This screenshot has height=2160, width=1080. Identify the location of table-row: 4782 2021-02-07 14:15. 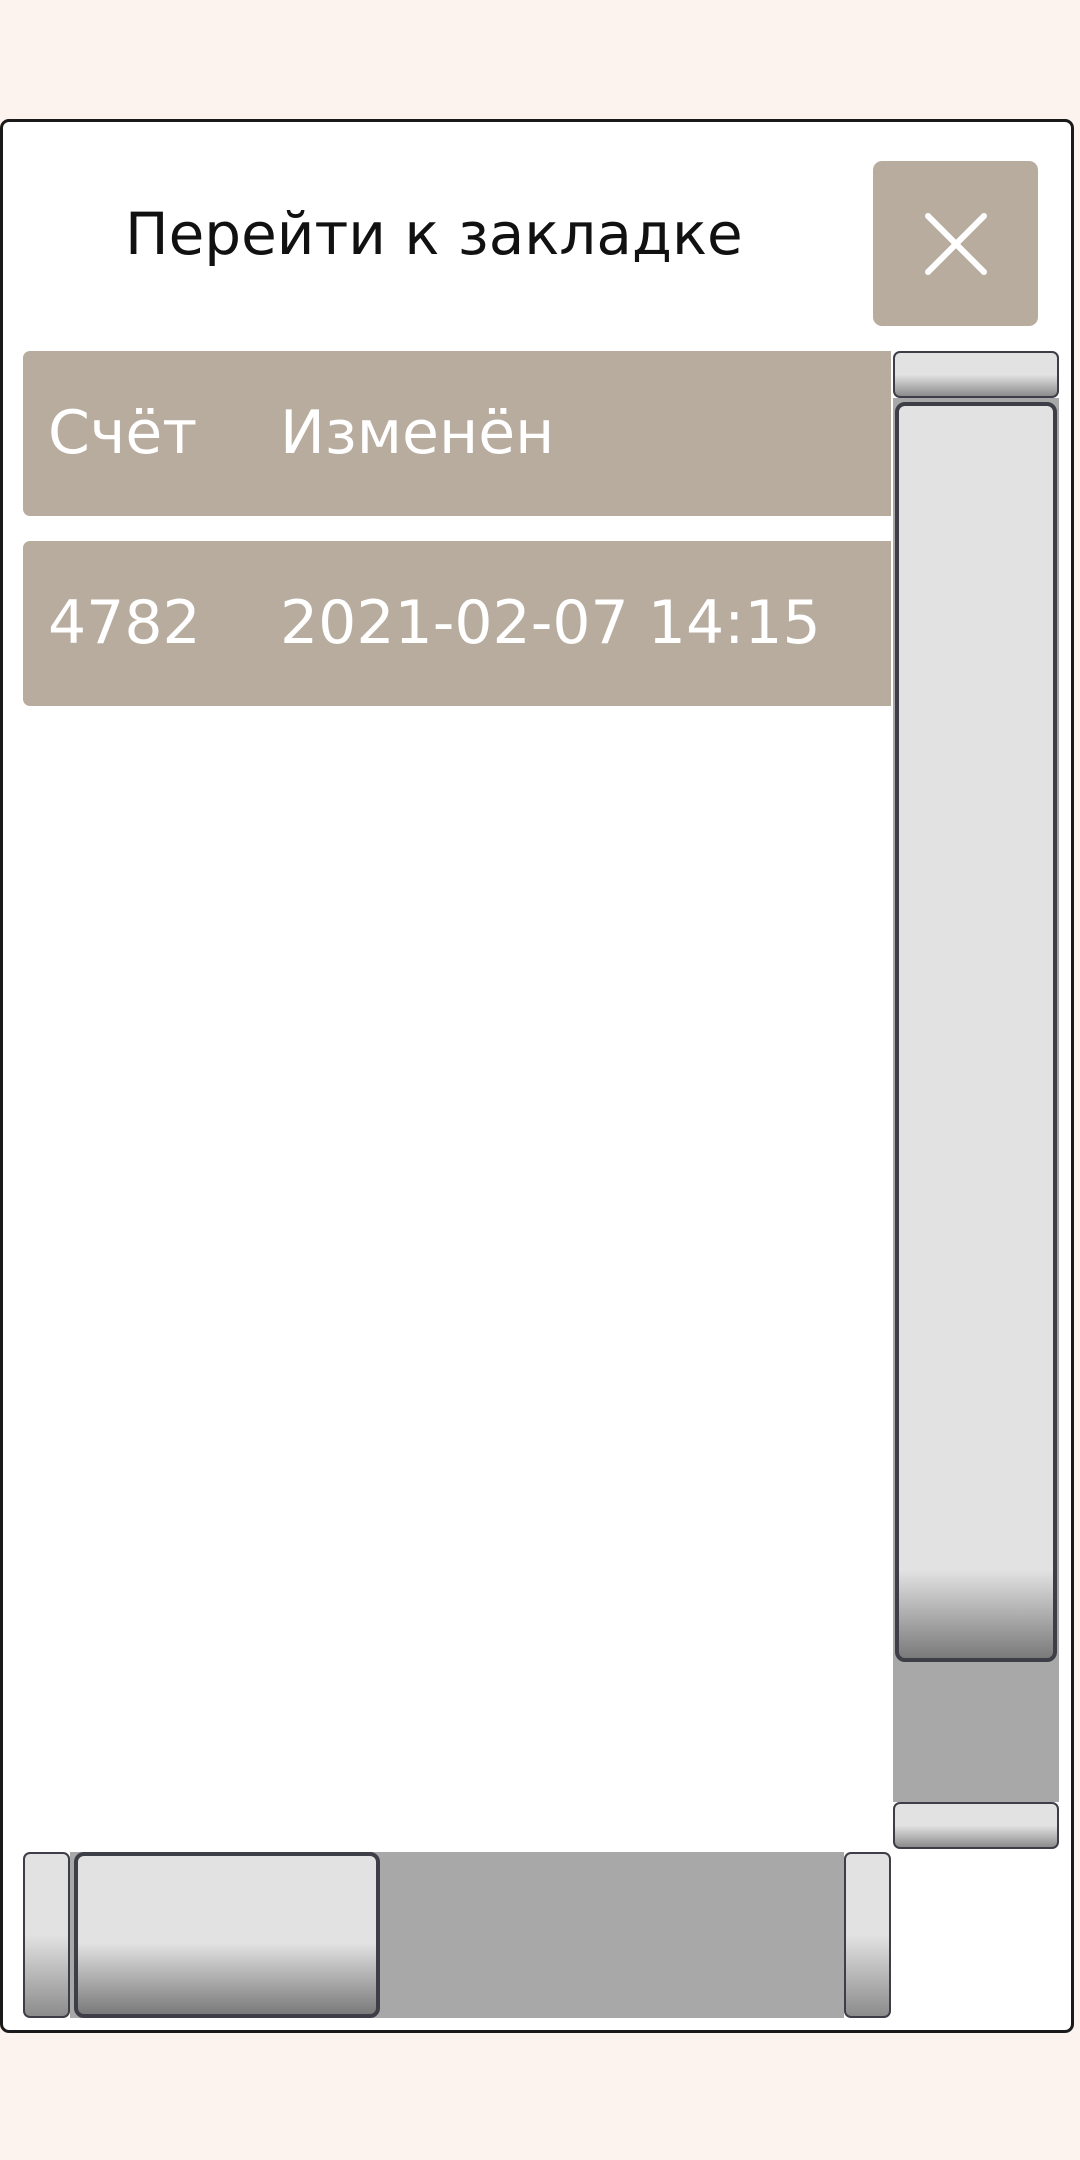
(457, 623).